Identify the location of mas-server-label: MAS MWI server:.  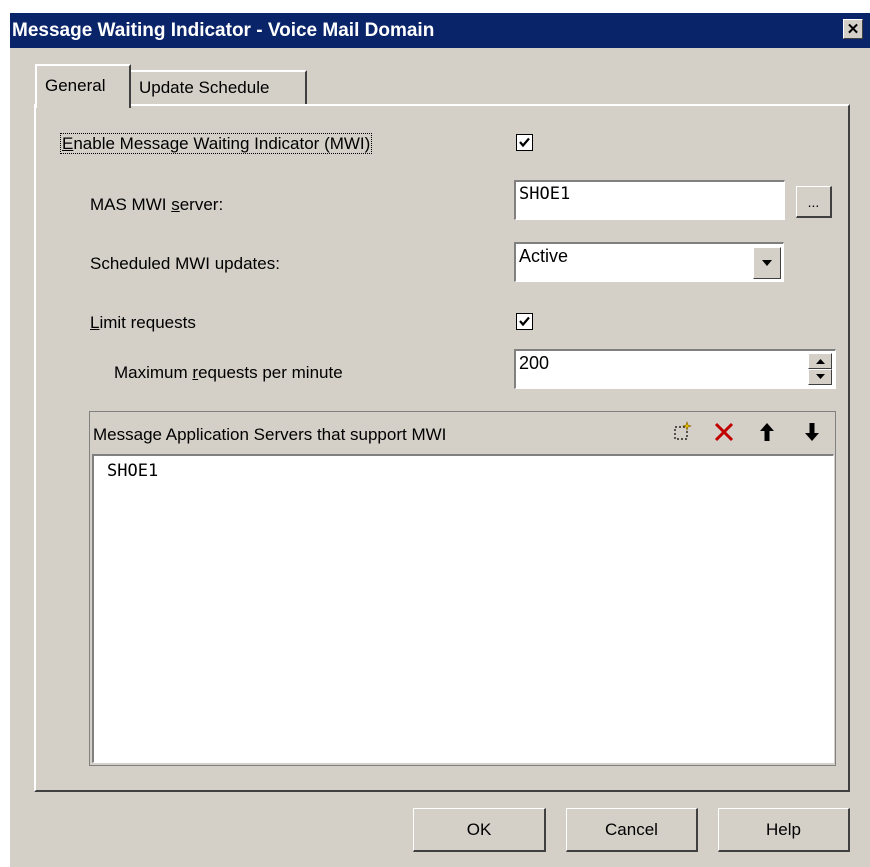
(157, 204).